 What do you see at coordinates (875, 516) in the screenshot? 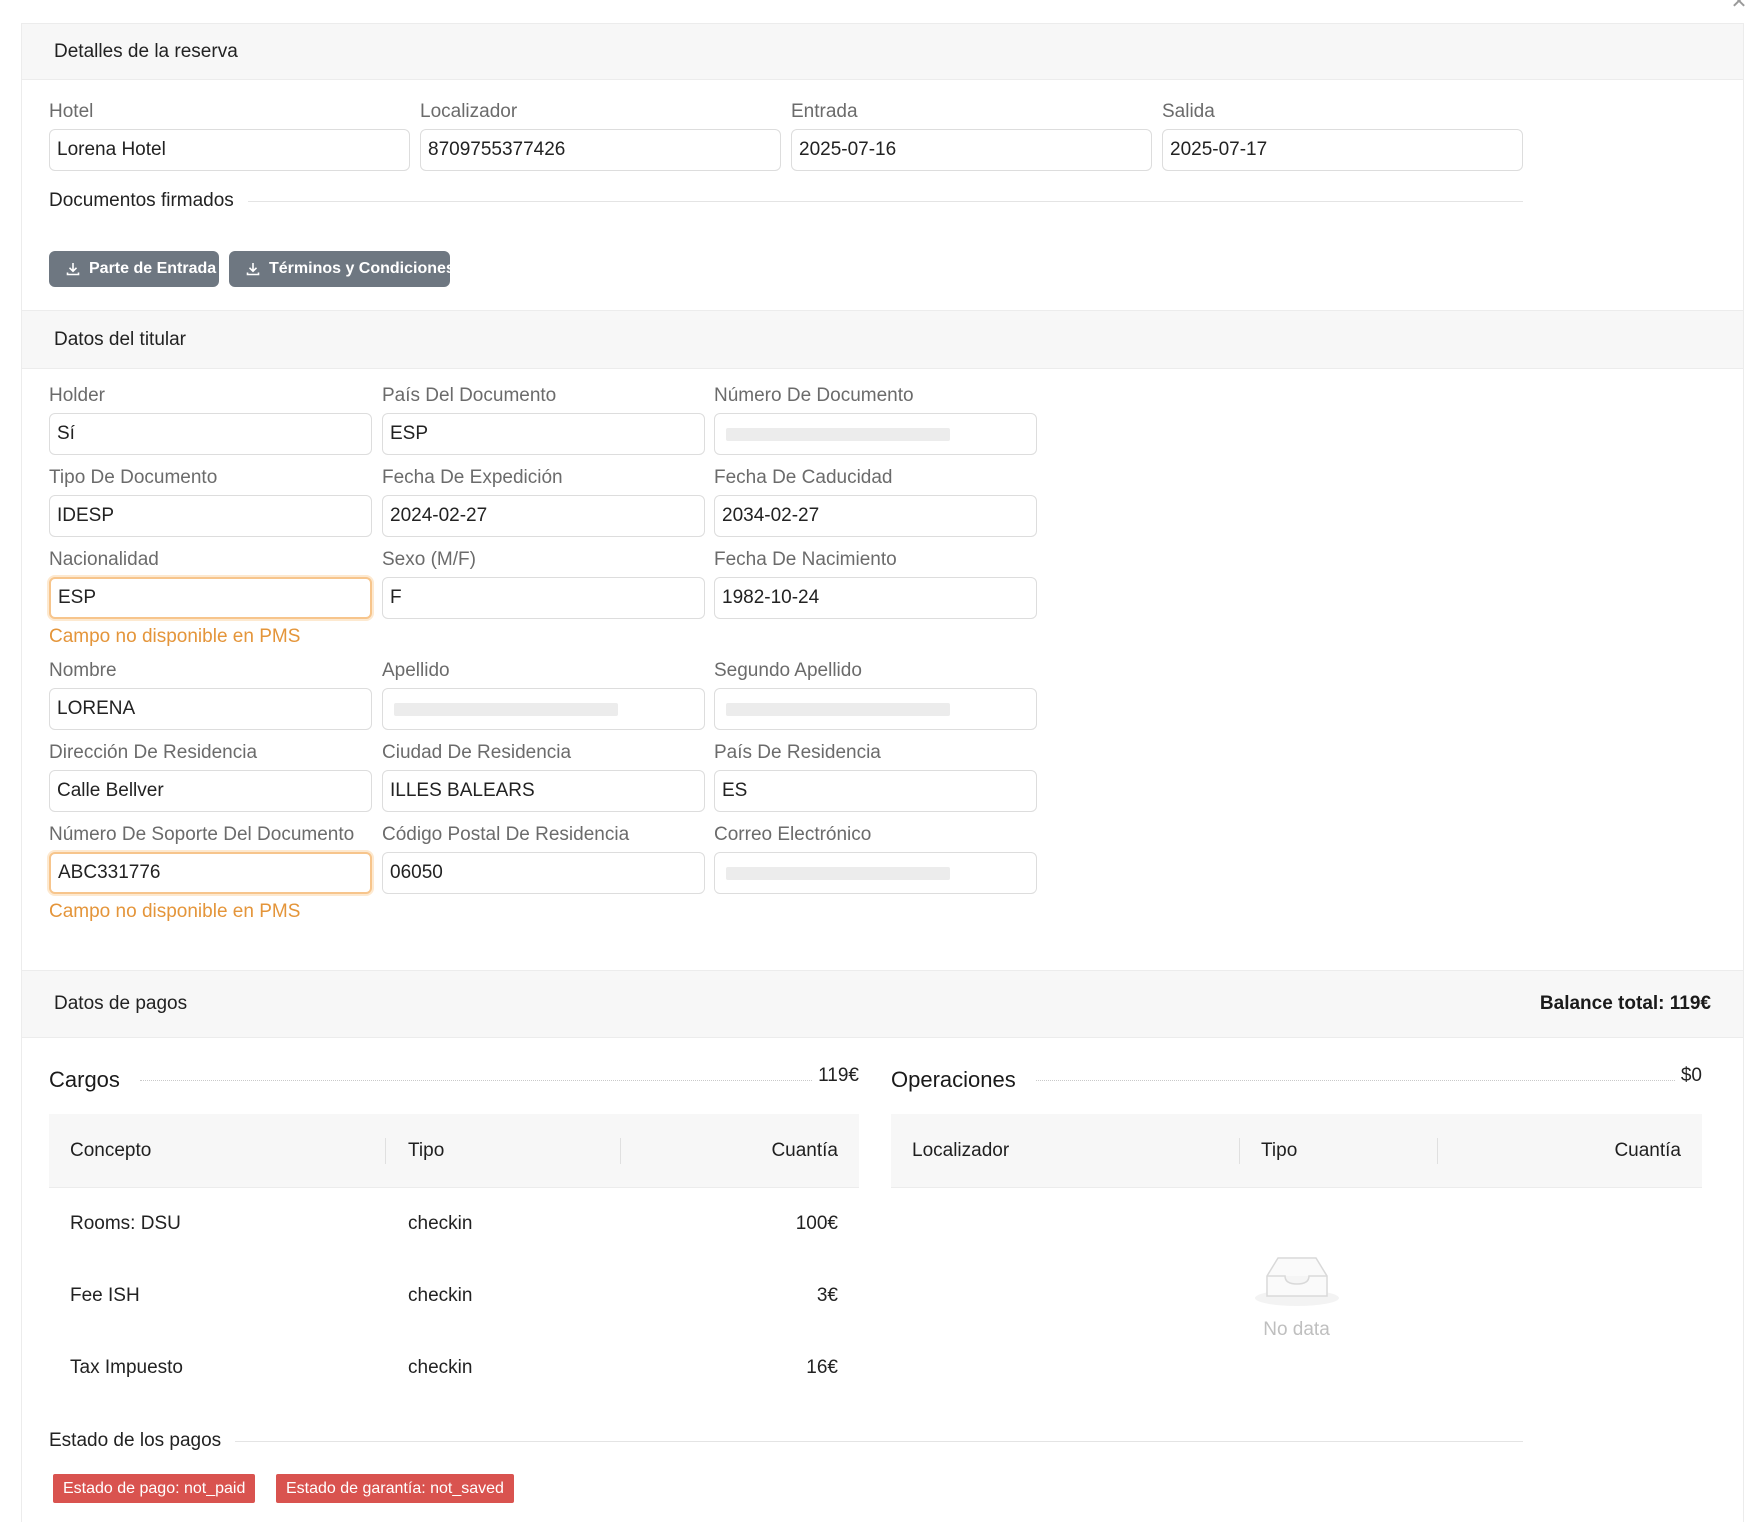
I see `expiry-date-input: 2034-02-27` at bounding box center [875, 516].